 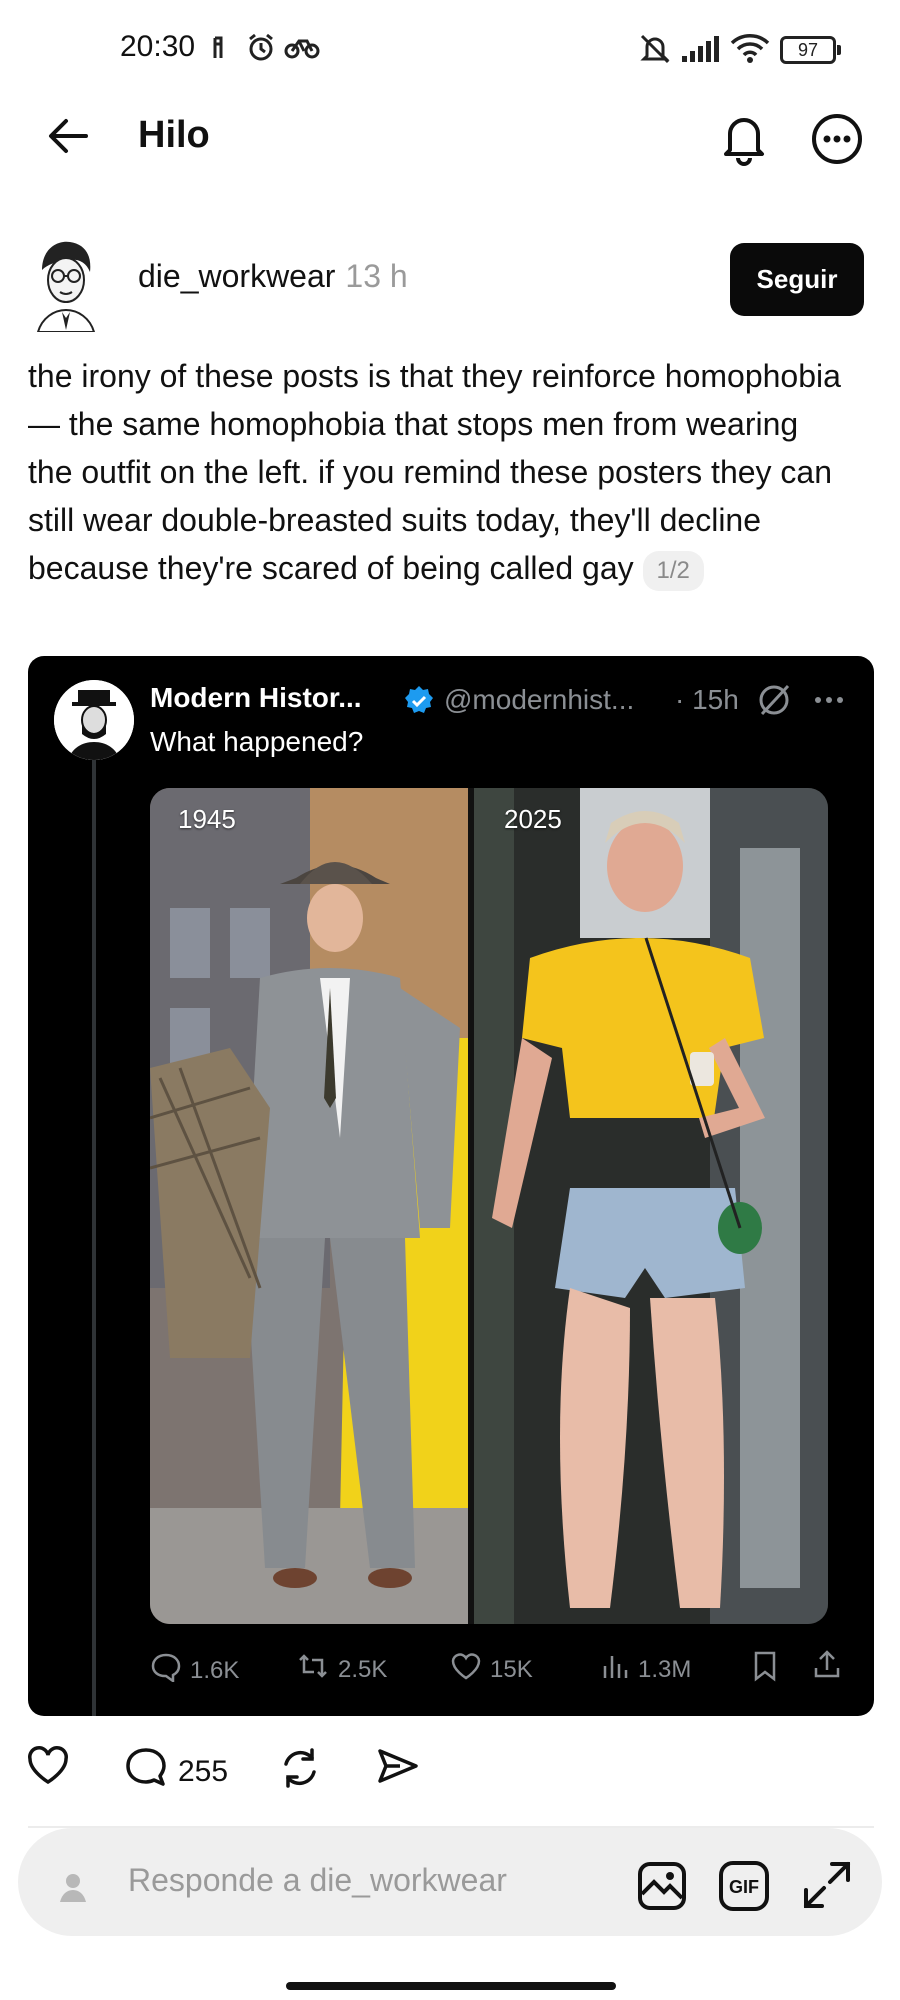 I want to click on embed-views: 1.3M, so click(x=645, y=1669).